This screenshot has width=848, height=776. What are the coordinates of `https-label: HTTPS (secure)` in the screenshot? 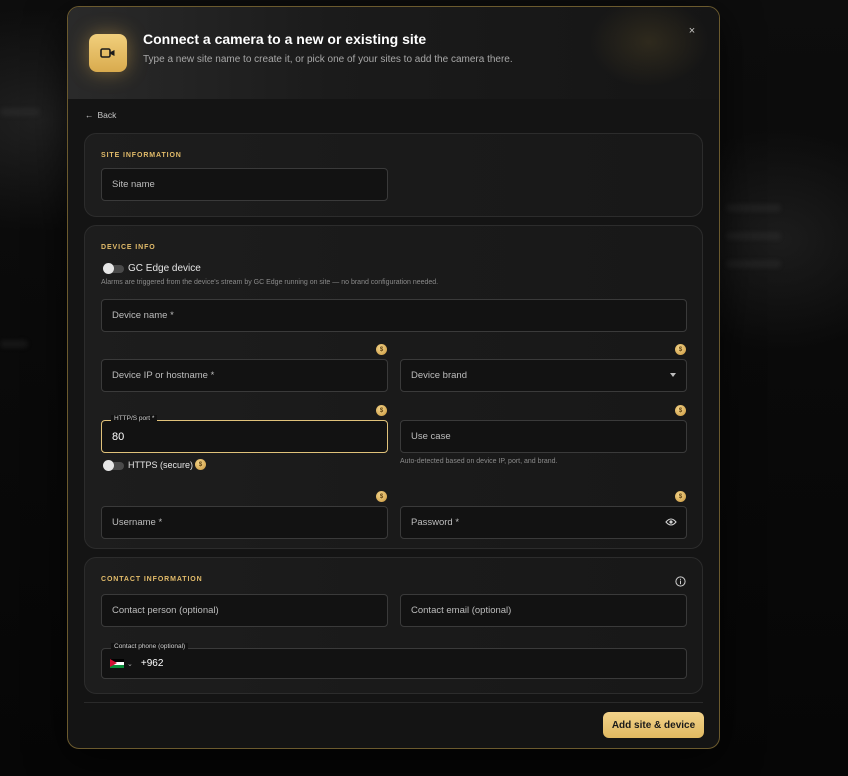 It's located at (161, 465).